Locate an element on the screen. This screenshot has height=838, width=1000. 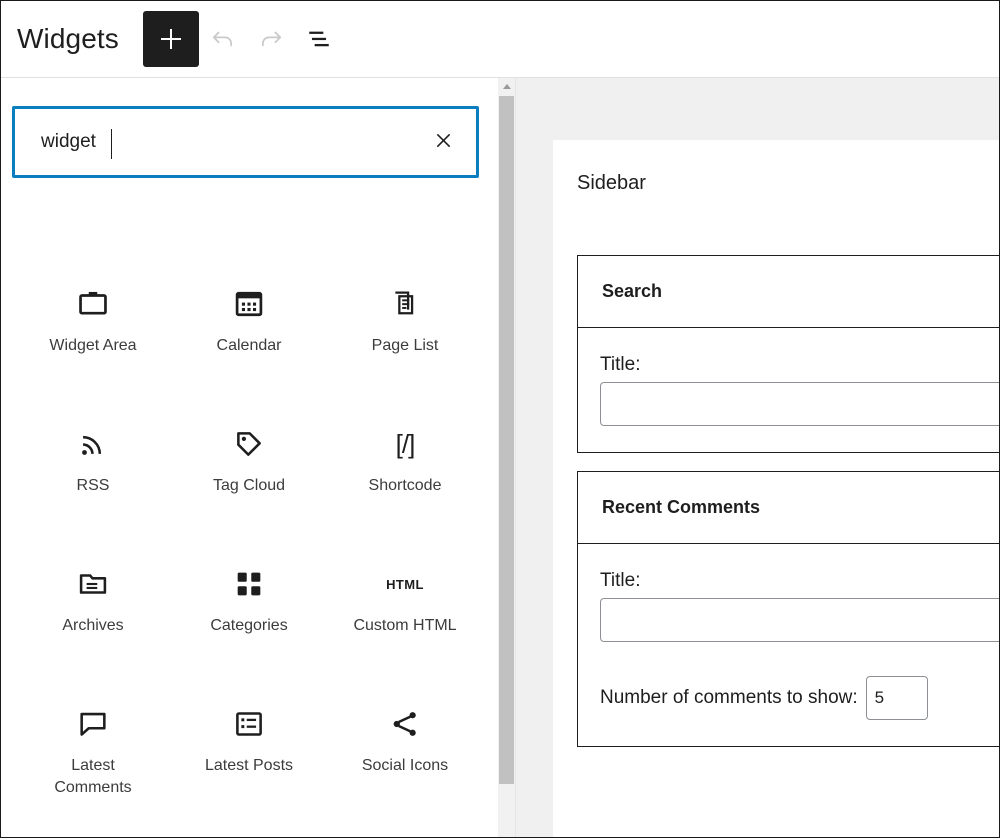
list-view-icon is located at coordinates (319, 39).